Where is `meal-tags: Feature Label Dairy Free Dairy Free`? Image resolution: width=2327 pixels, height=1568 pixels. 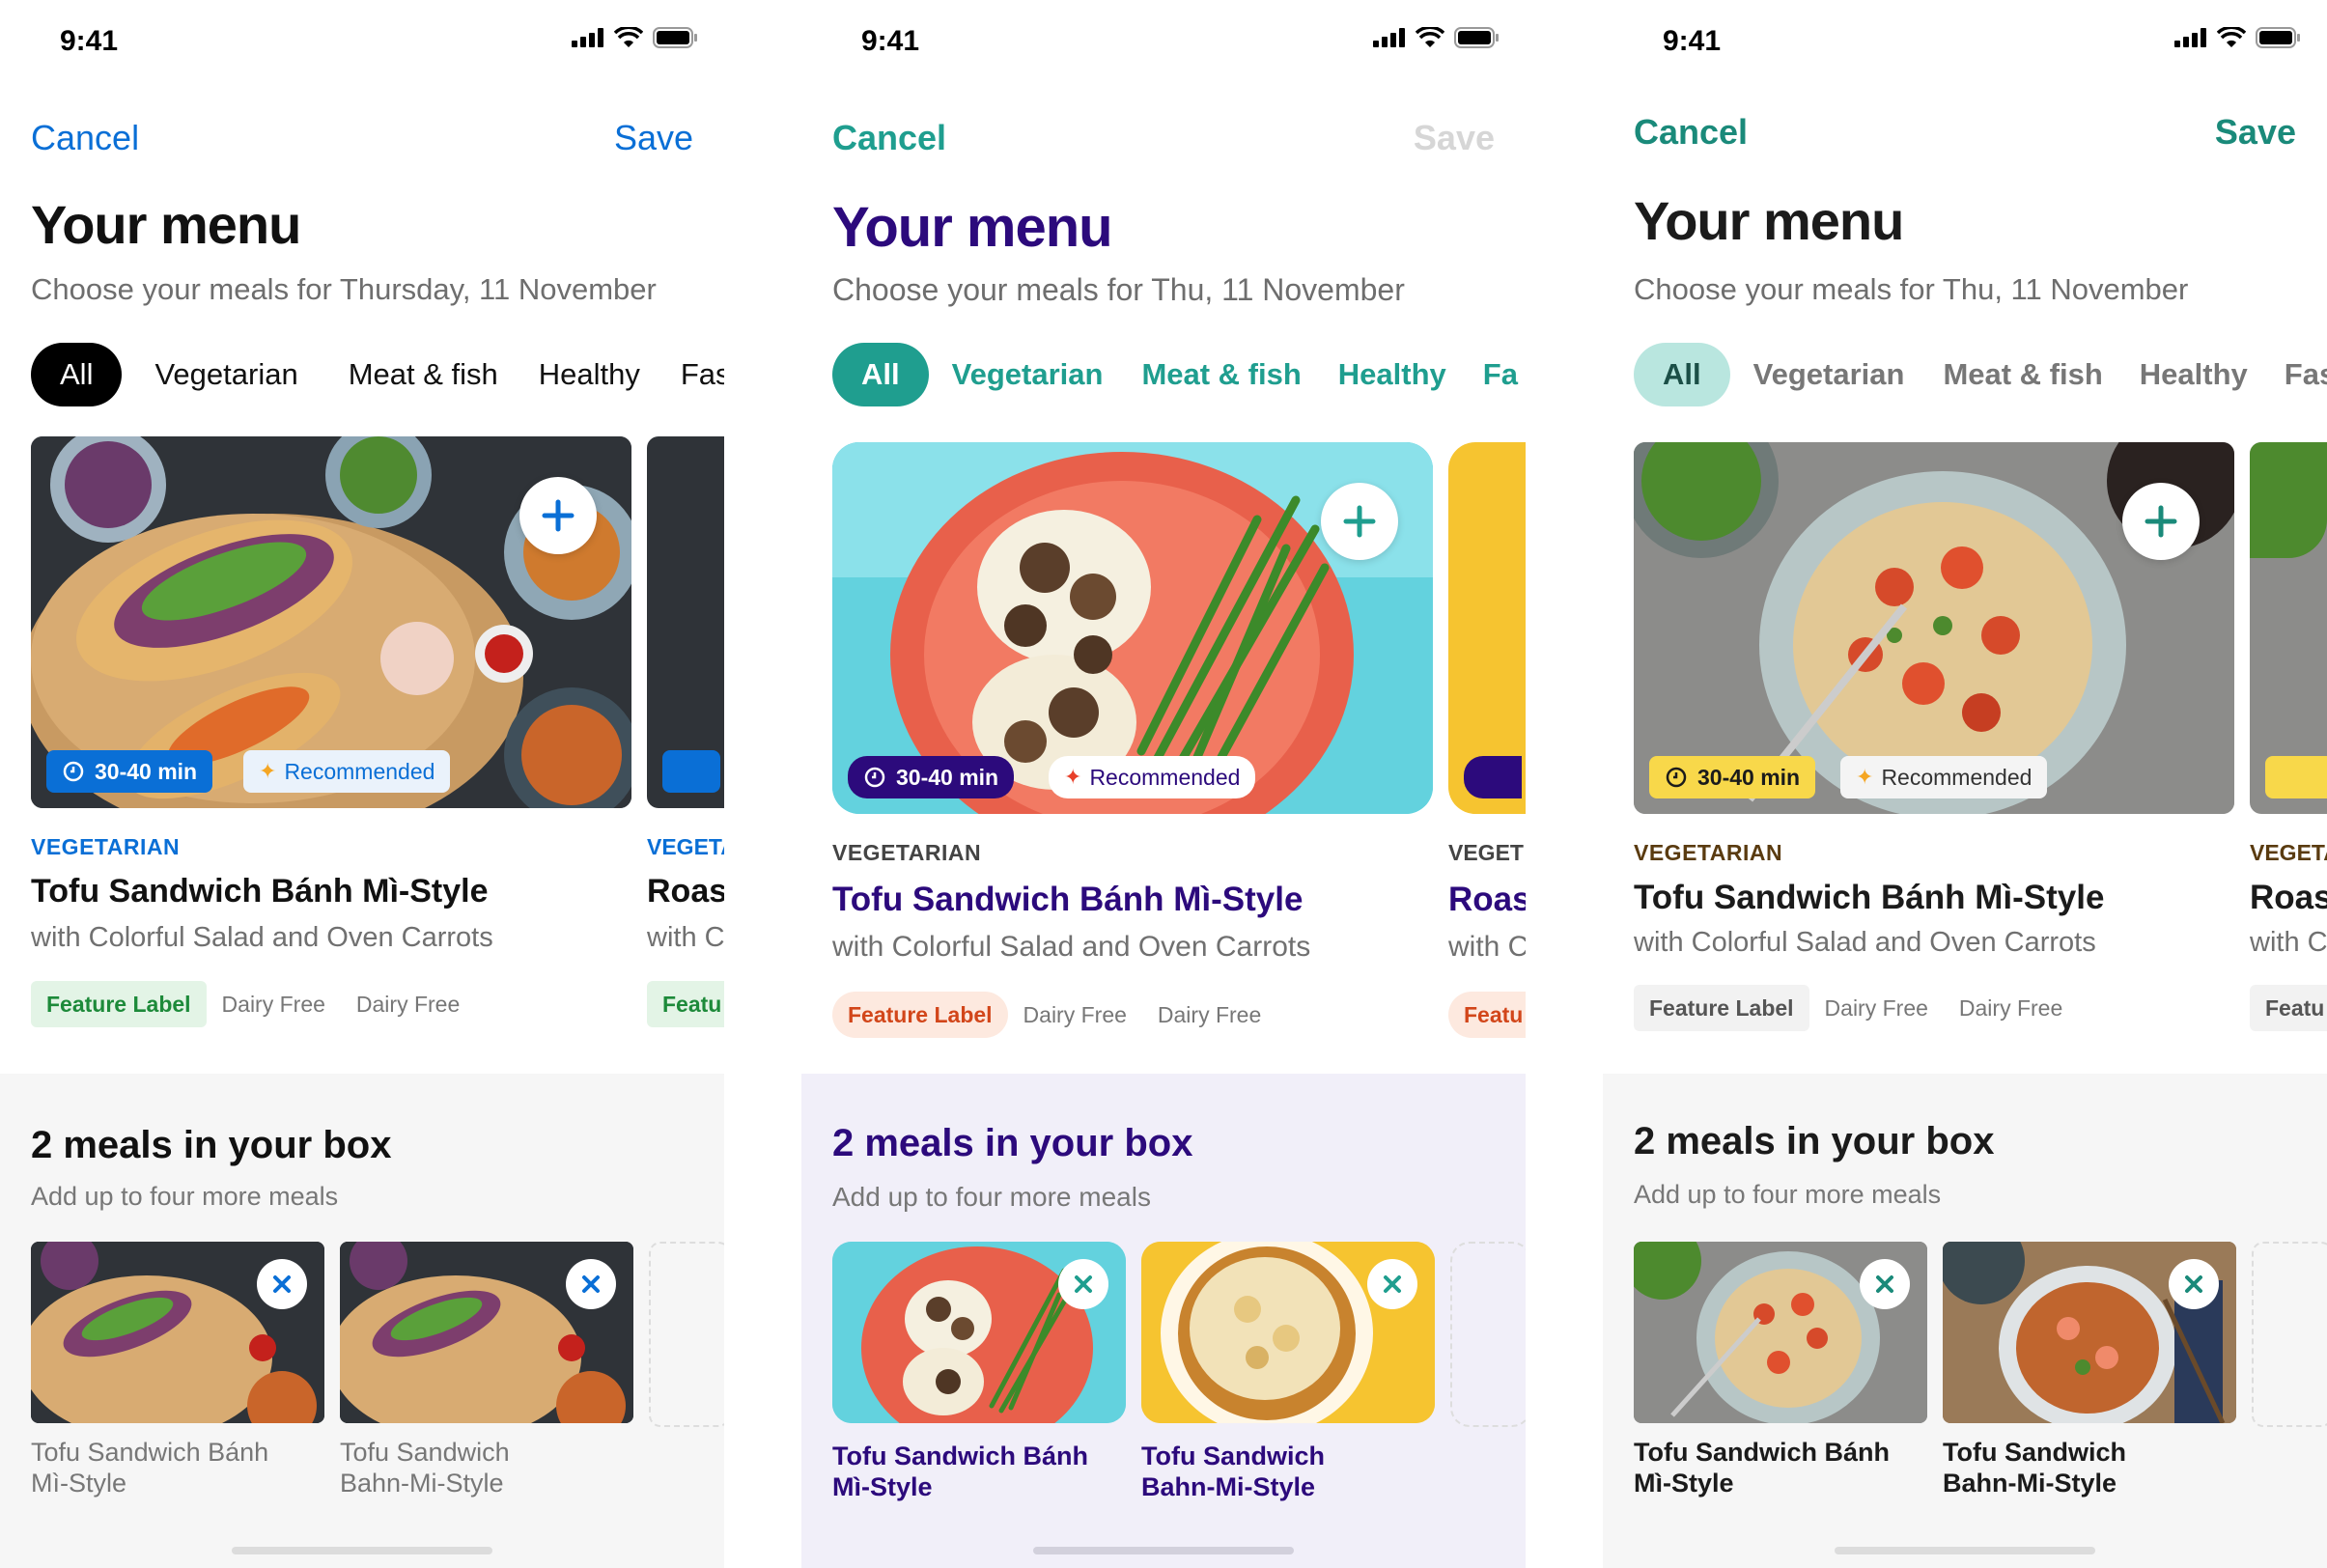 meal-tags: Feature Label Dairy Free Dairy Free is located at coordinates (1054, 1015).